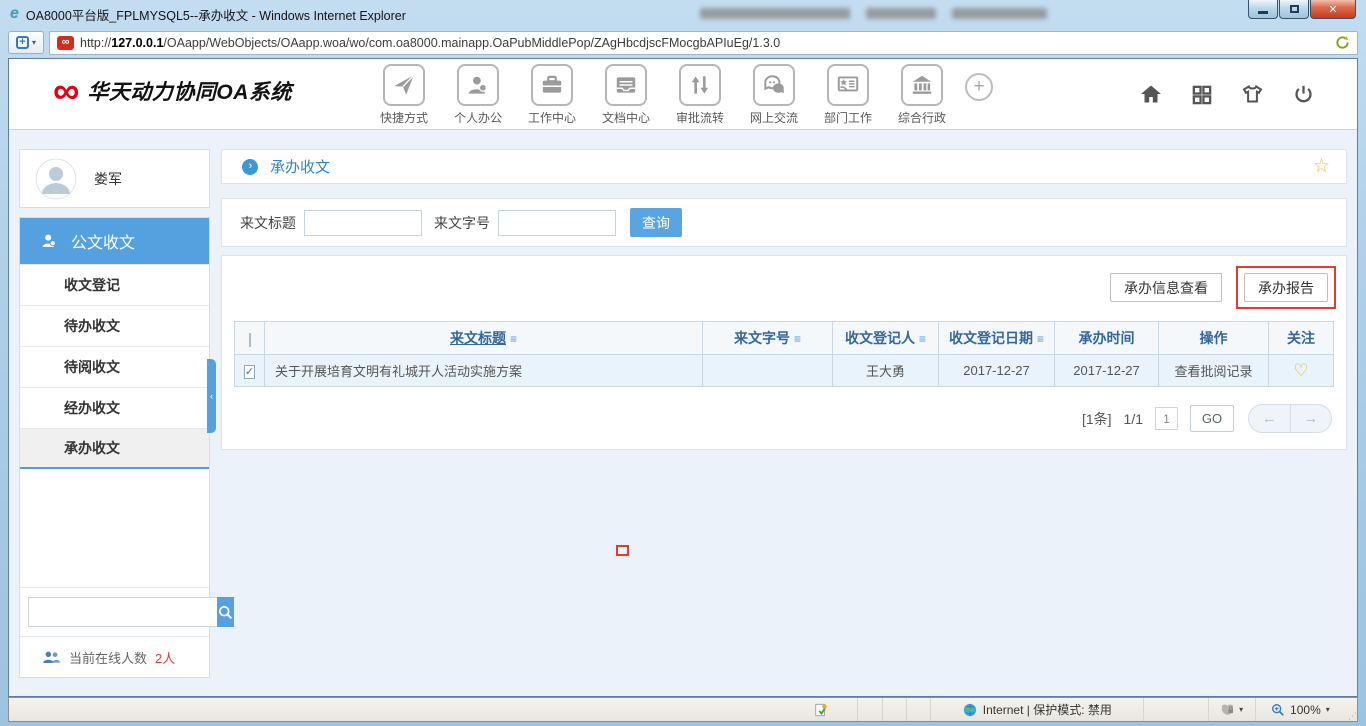  What do you see at coordinates (114, 284) in the screenshot?
I see `sidebar-item-register: 收文登记` at bounding box center [114, 284].